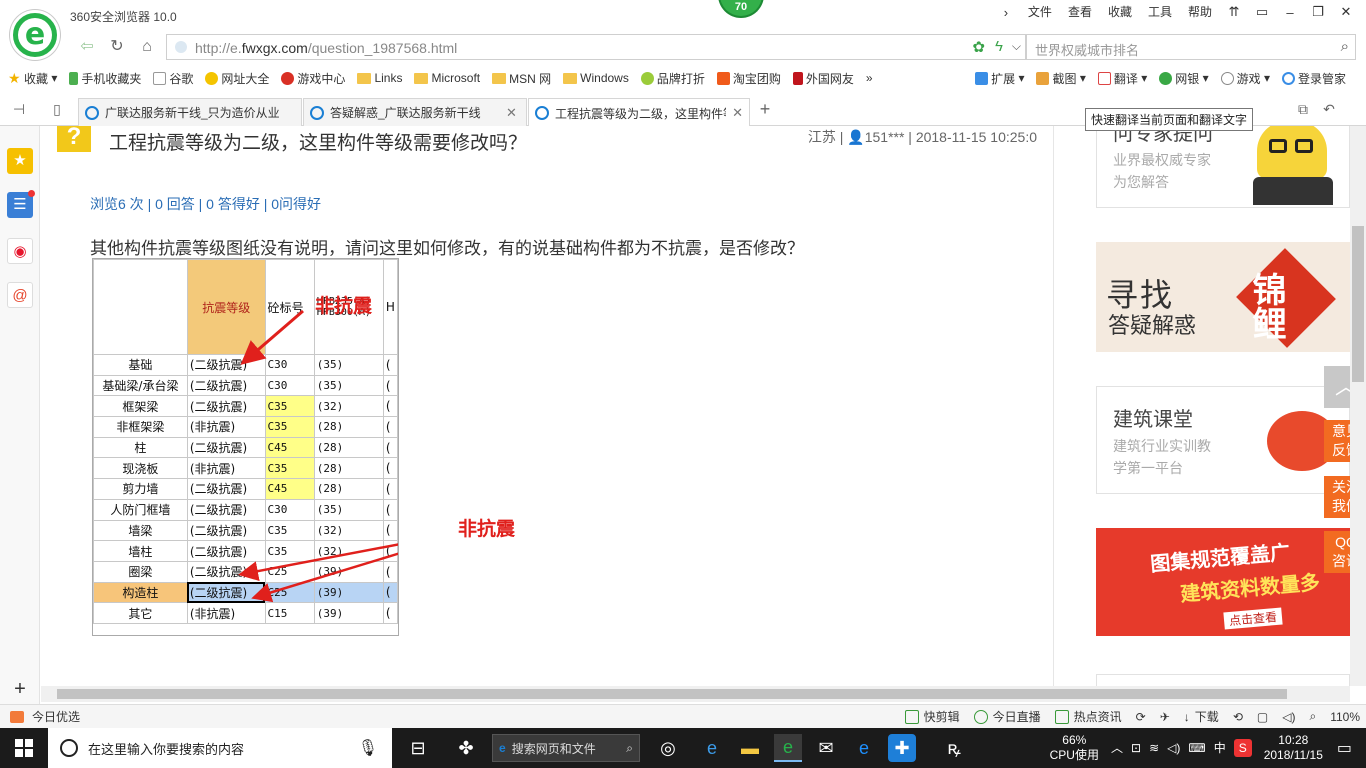 Image resolution: width=1366 pixels, height=768 pixels. I want to click on notifications-icon: ▭, so click(1344, 748).